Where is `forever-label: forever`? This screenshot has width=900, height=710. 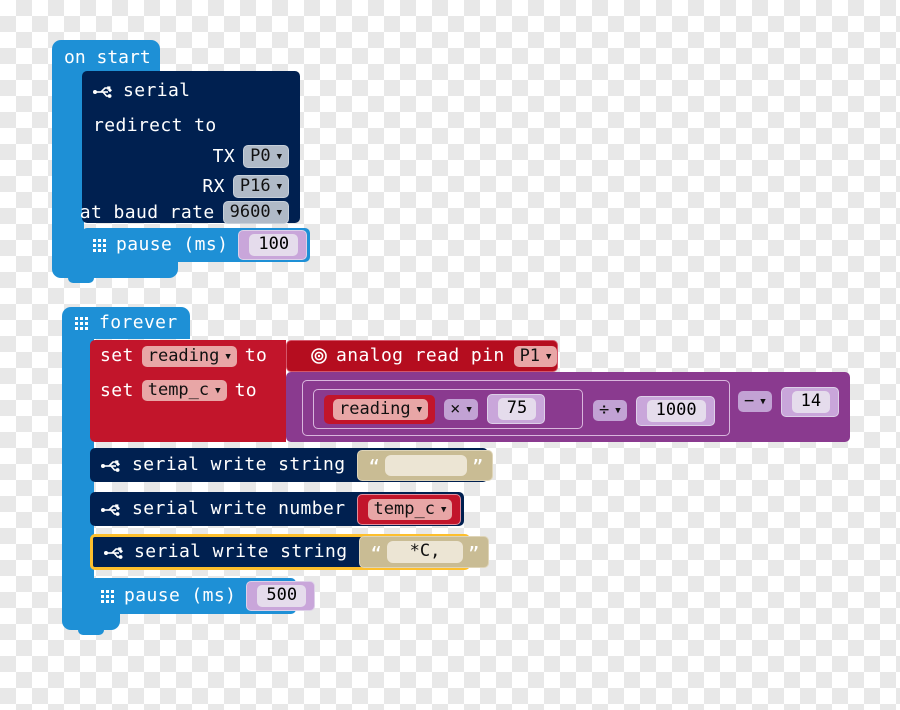 forever-label: forever is located at coordinates (138, 322).